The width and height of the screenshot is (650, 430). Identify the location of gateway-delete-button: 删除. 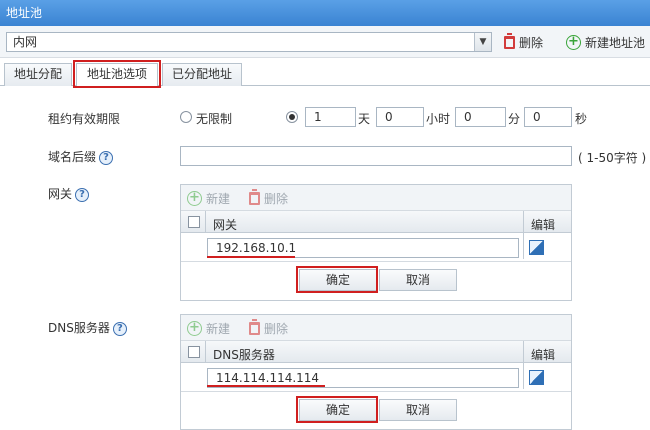
(268, 198).